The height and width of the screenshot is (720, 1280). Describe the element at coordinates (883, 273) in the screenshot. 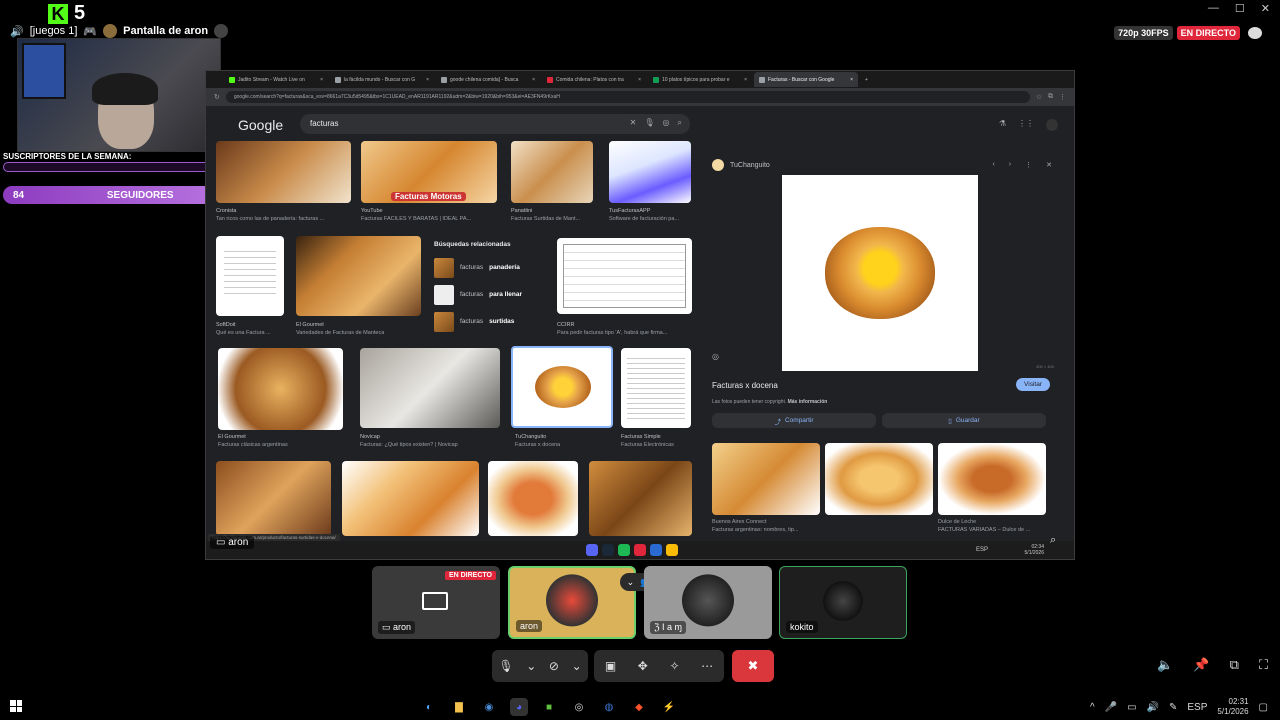

I see `preview-image: ◎ 400 × 400` at that location.